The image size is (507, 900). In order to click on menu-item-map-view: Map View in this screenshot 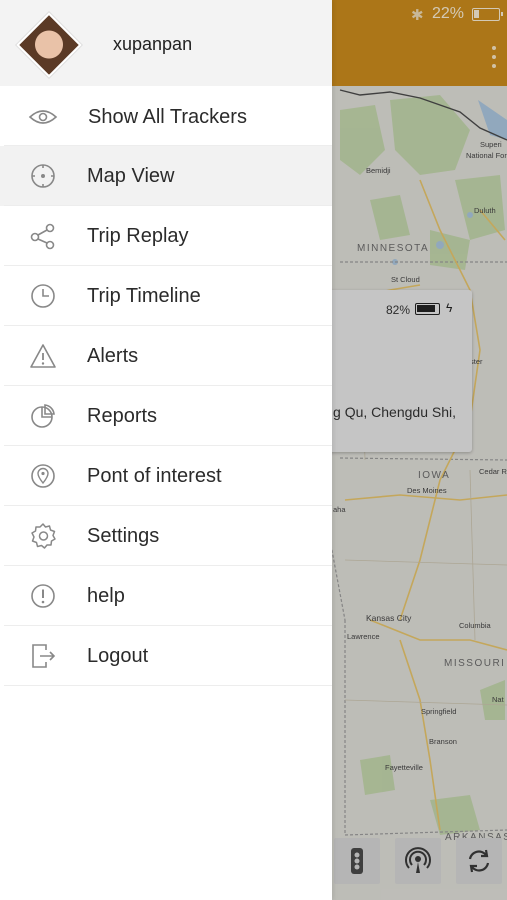, I will do `click(166, 176)`.